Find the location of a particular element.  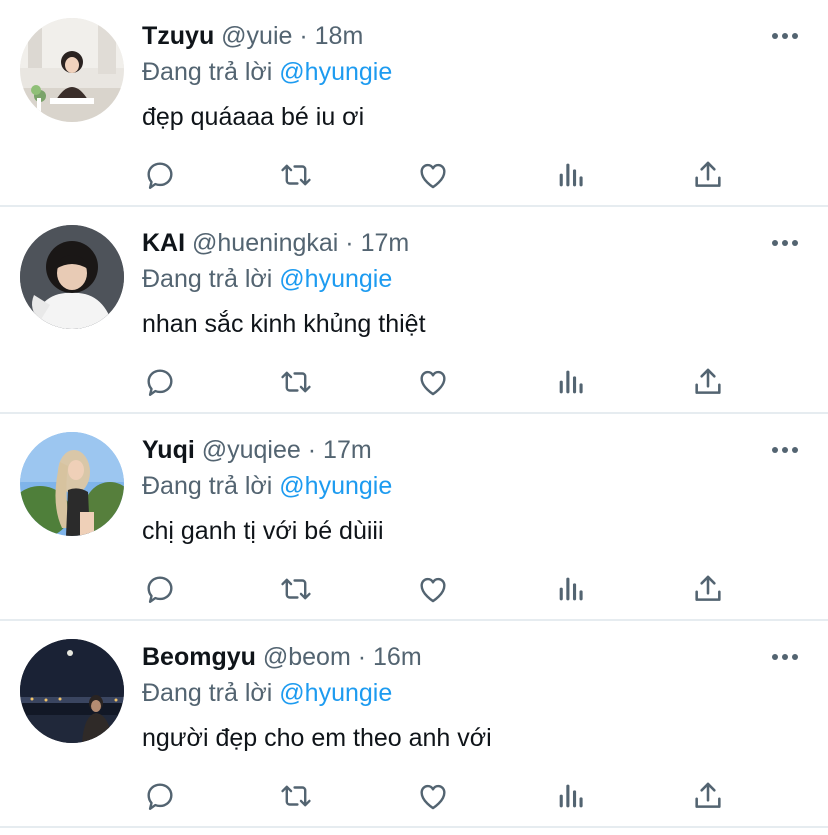

username: @yuie is located at coordinates (256, 36).